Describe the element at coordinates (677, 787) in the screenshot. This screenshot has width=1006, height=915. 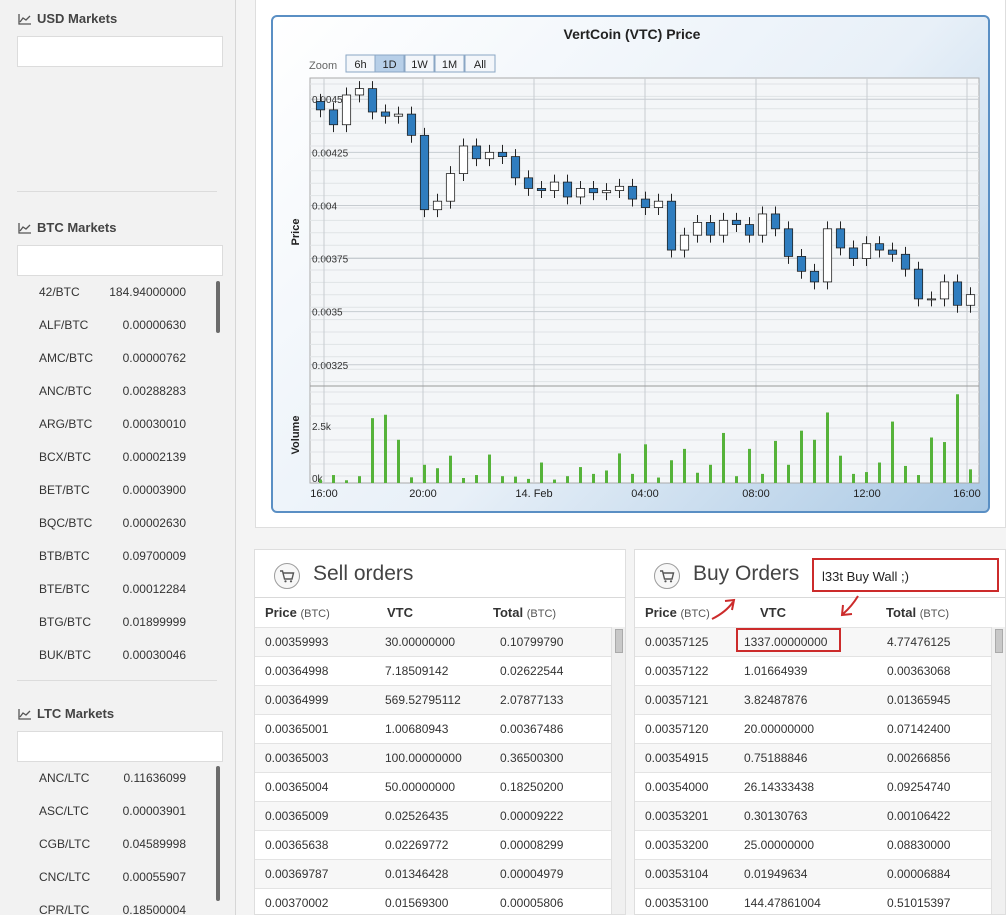
I see `order-price: 0.00354000` at that location.